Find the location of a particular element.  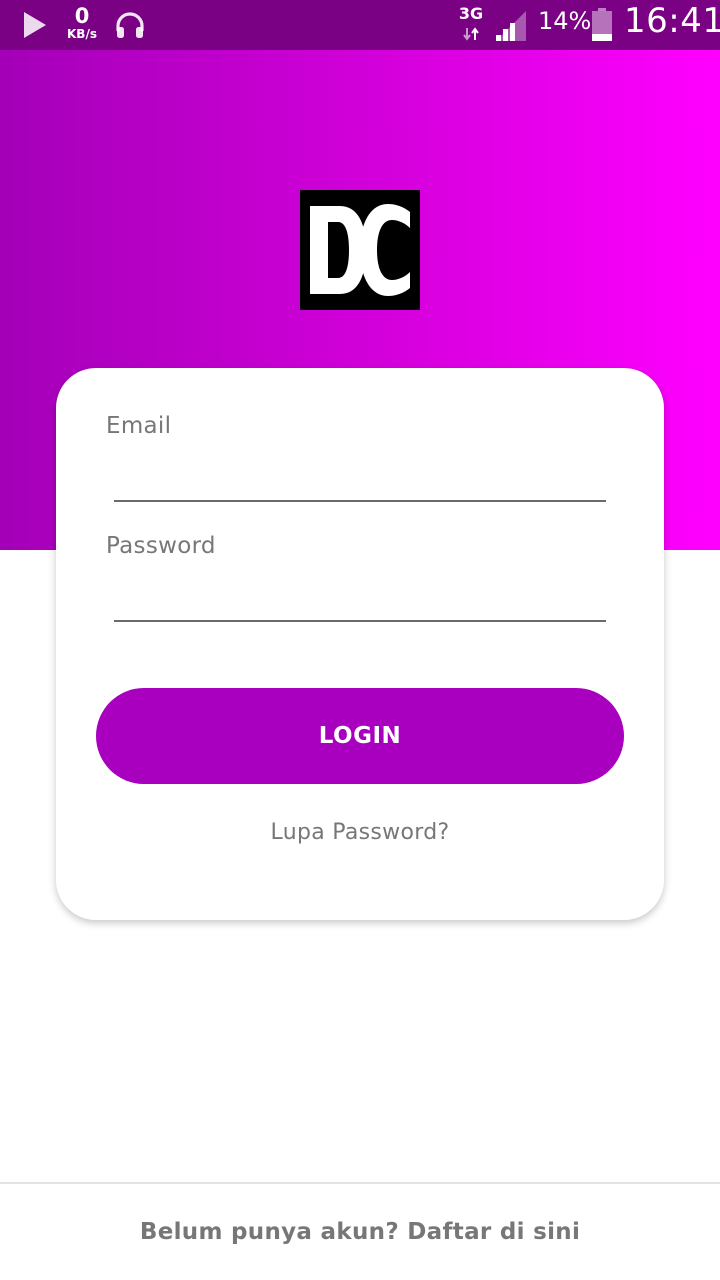

register-link: Belum punya akun? Daftar di sini is located at coordinates (360, 1232).